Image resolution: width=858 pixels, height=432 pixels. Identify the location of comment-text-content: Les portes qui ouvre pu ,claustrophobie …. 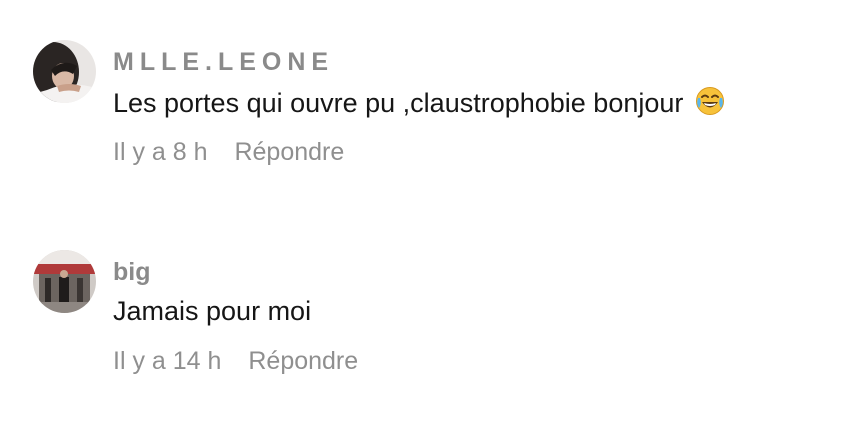
(398, 103).